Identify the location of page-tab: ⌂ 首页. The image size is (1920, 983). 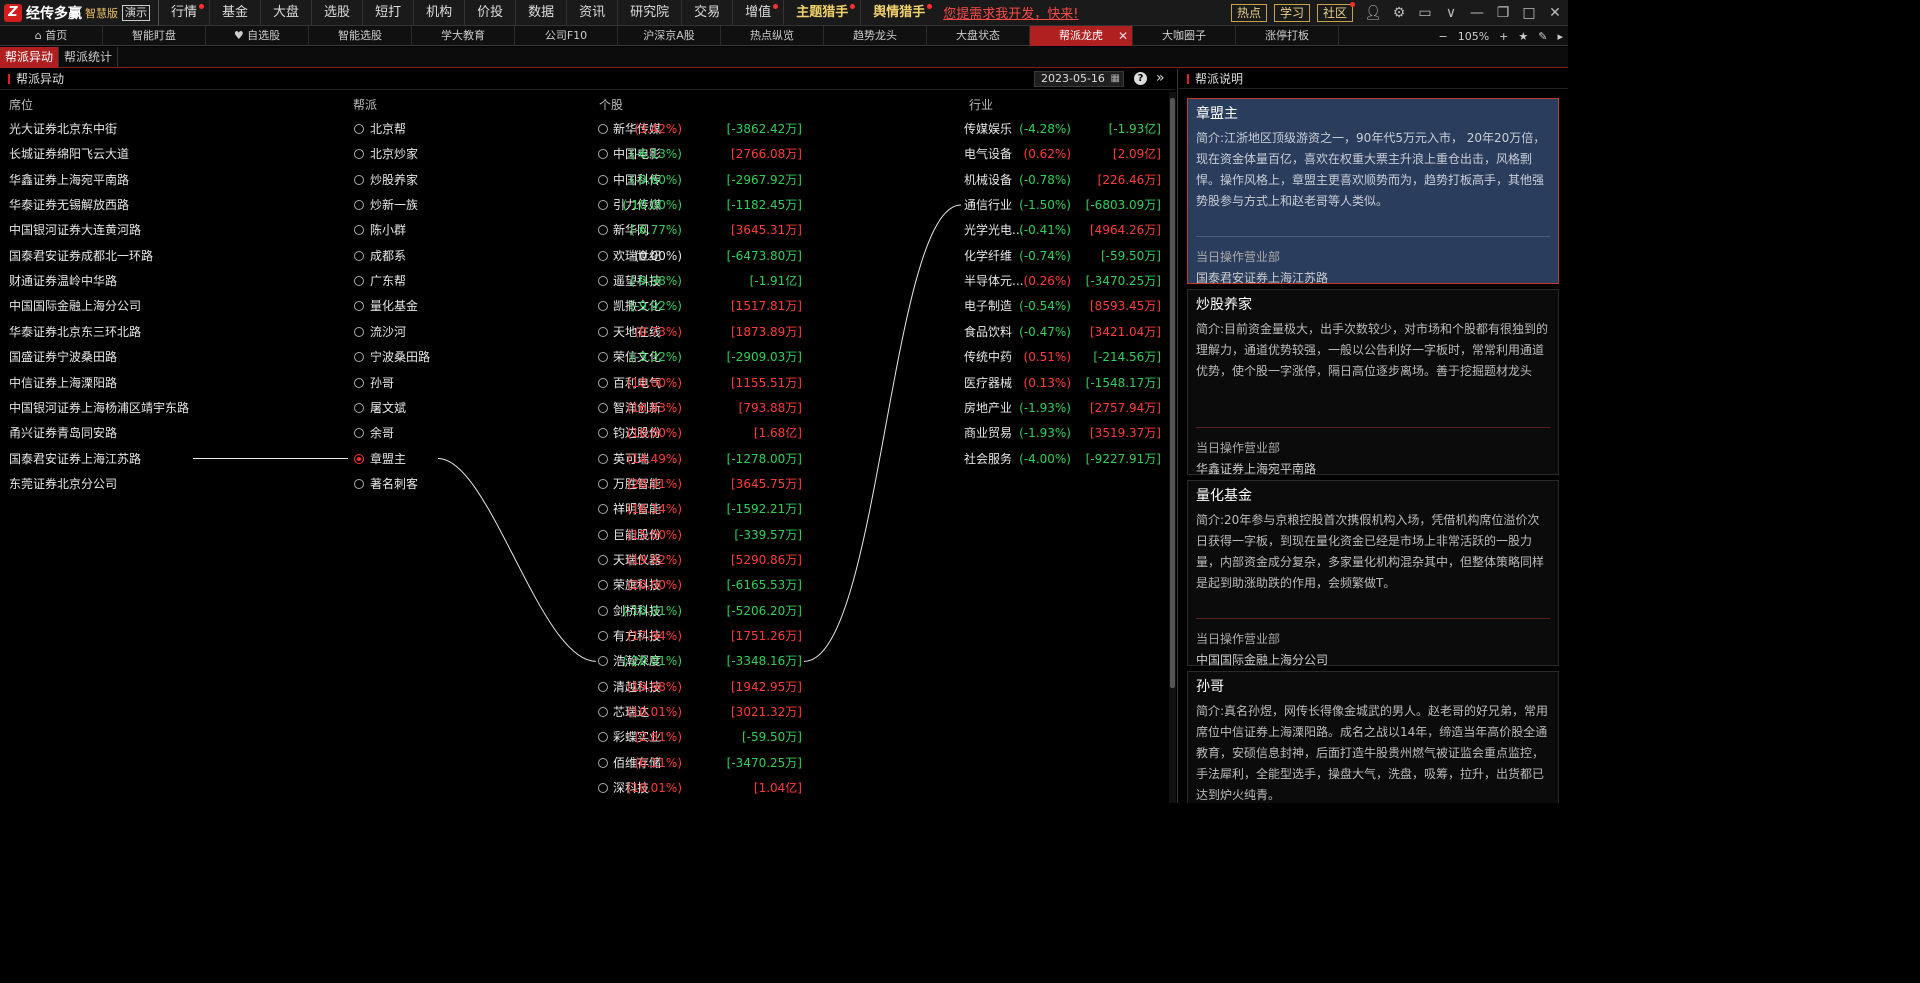
(51, 36).